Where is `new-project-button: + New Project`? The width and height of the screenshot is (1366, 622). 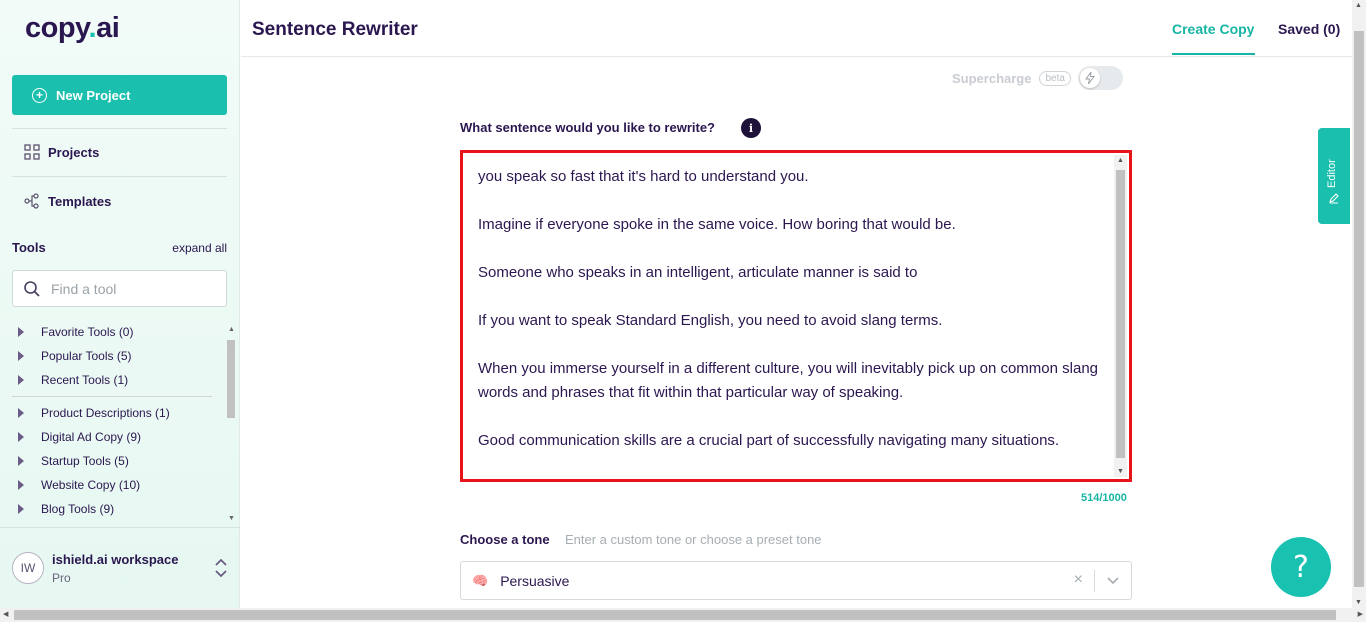
new-project-button: + New Project is located at coordinates (119, 95).